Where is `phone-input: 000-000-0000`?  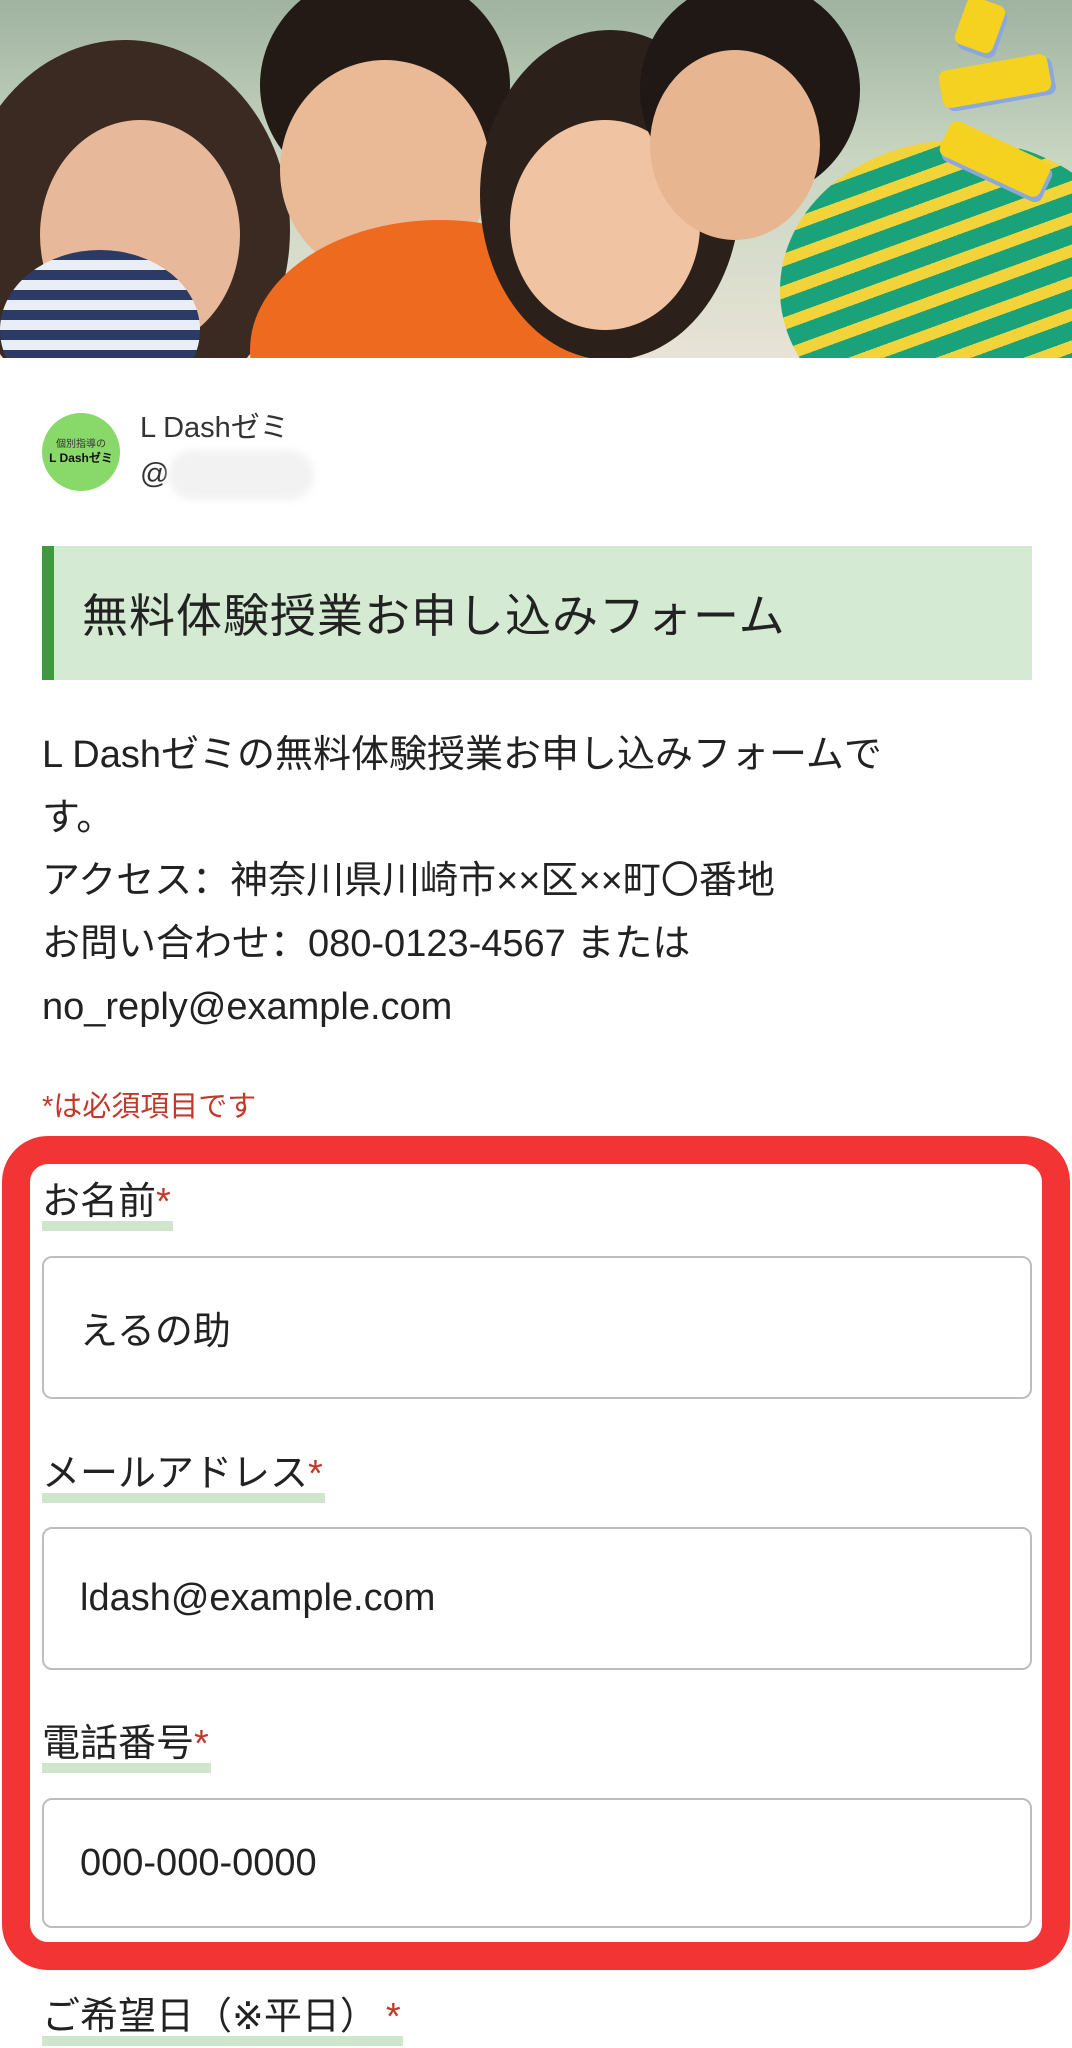
phone-input: 000-000-0000 is located at coordinates (537, 1863).